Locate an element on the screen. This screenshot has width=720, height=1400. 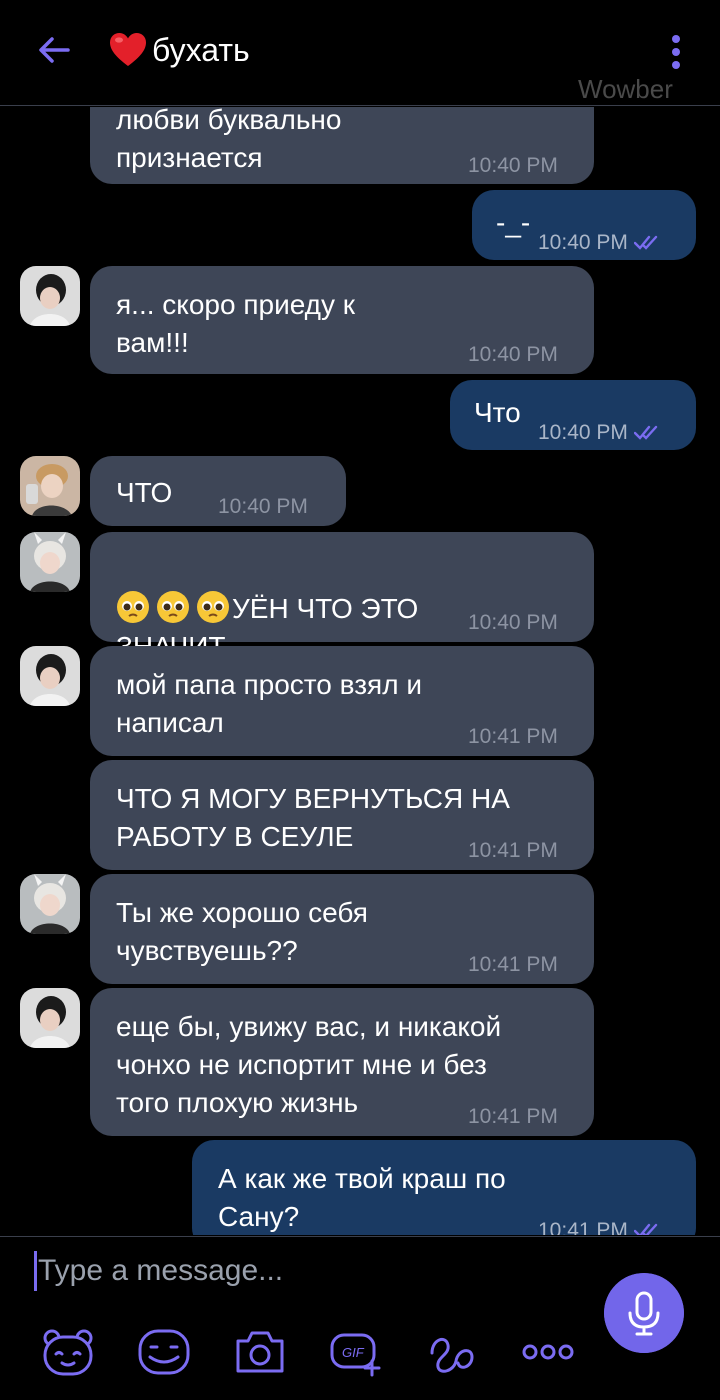
microphone-icon is located at coordinates (644, 1313).